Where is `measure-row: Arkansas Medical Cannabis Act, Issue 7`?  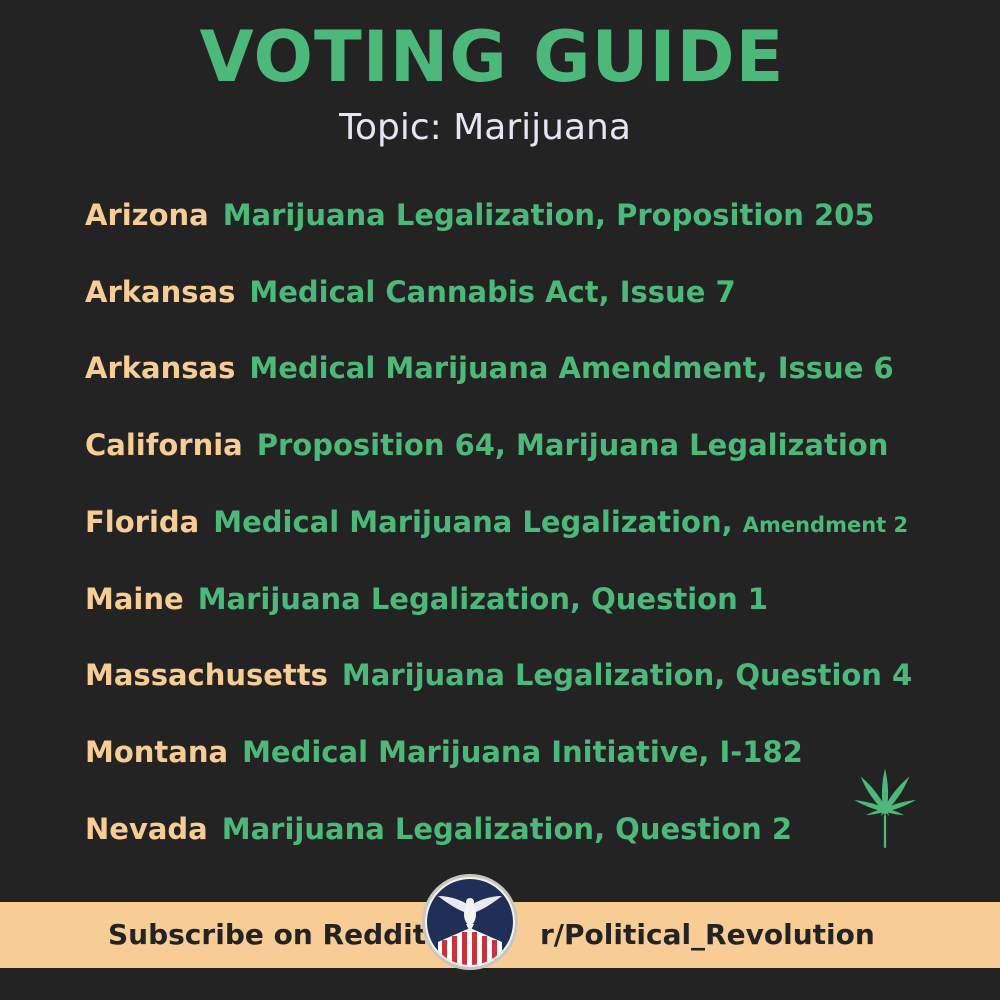 measure-row: Arkansas Medical Cannabis Act, Issue 7 is located at coordinates (410, 292).